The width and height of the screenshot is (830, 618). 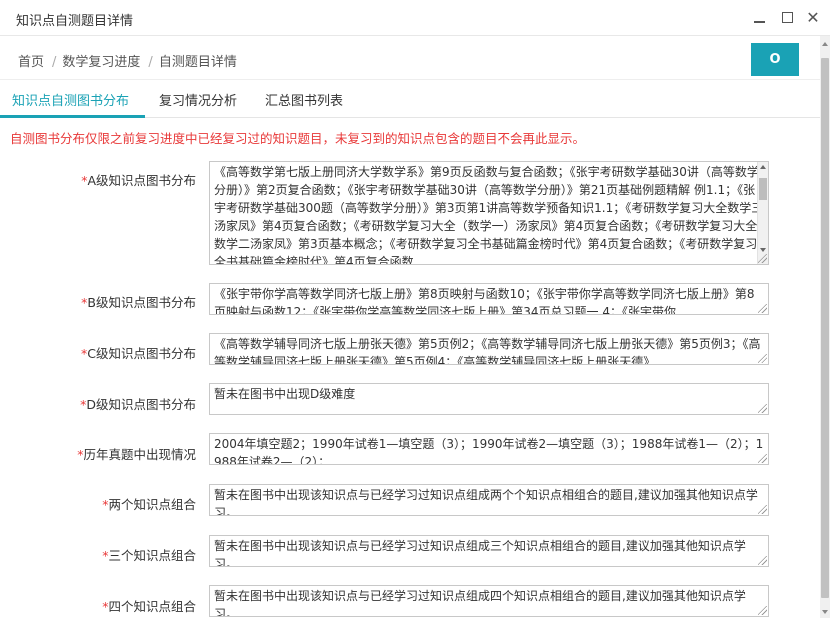 What do you see at coordinates (415, 18) in the screenshot?
I see `window-titlebar: 知识点自测题目详情 ✕` at bounding box center [415, 18].